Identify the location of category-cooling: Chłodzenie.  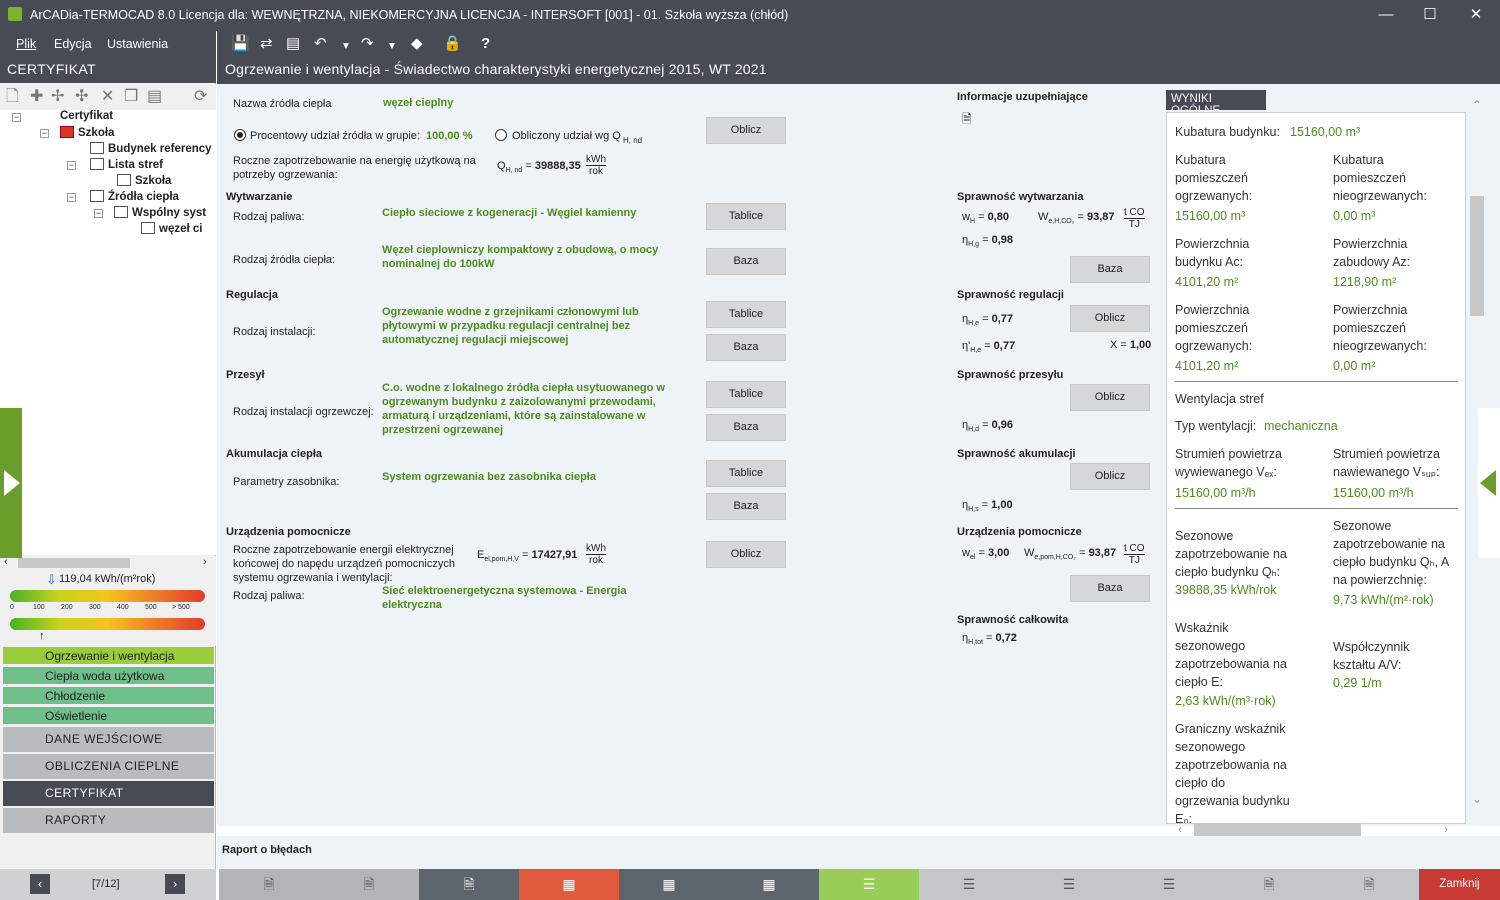
(108, 696).